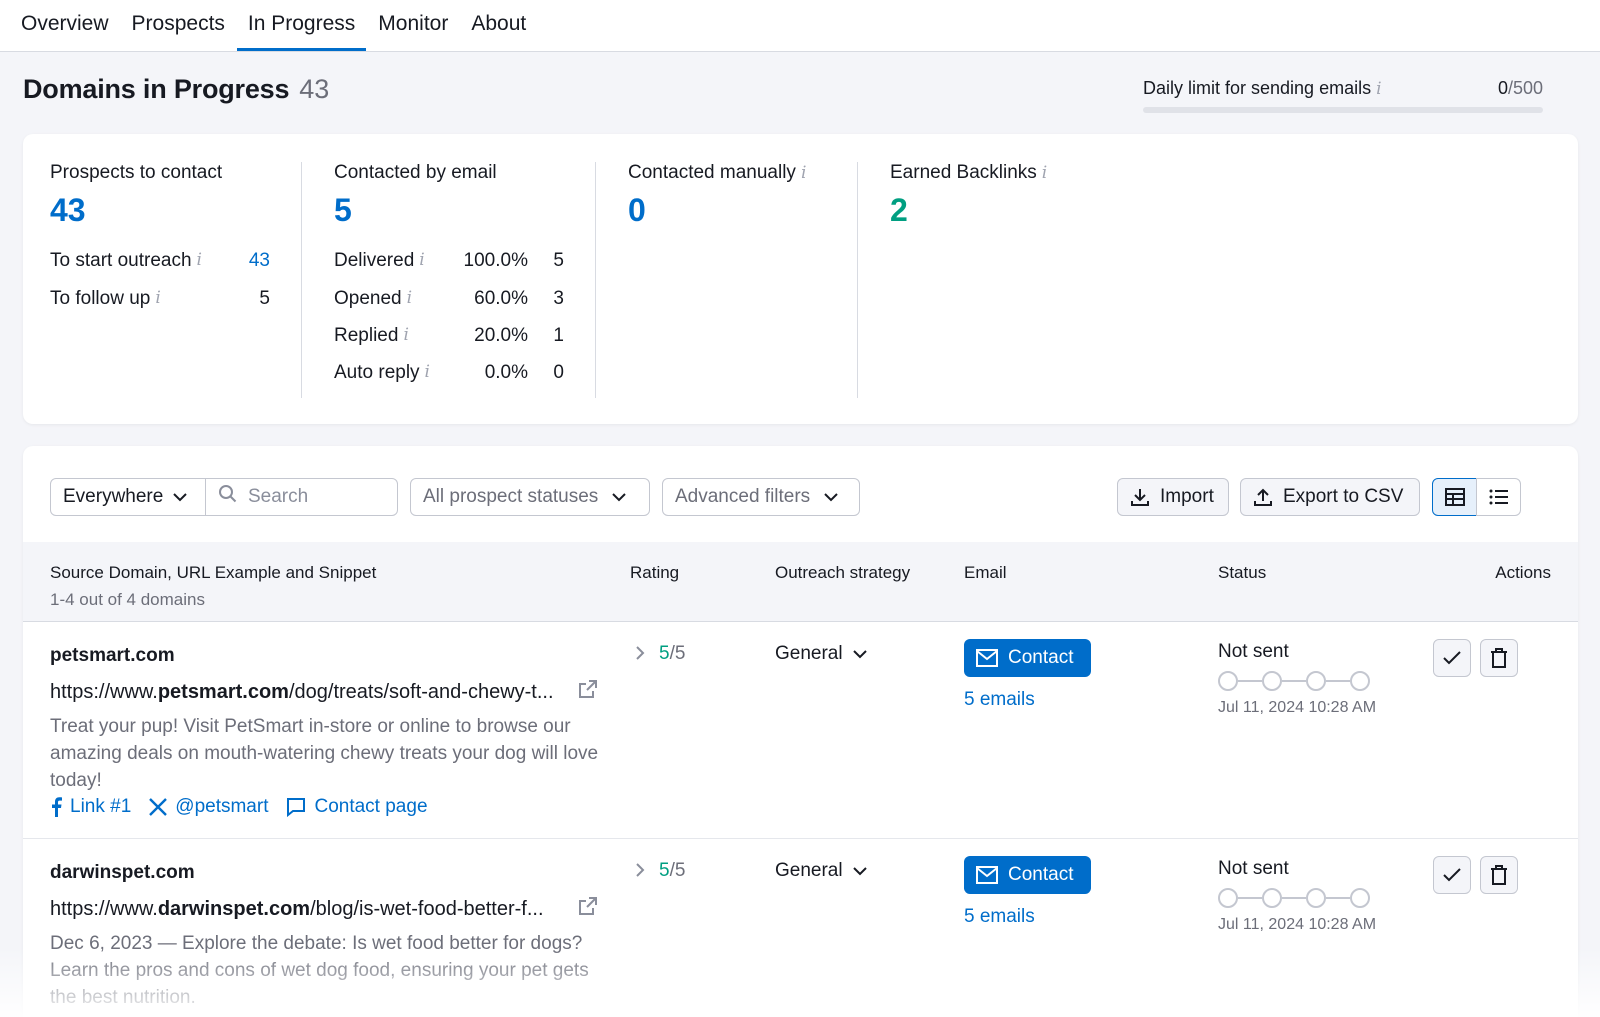  Describe the element at coordinates (213, 573) in the screenshot. I see `column-source: Source Domain, URL Example and Snippet` at that location.